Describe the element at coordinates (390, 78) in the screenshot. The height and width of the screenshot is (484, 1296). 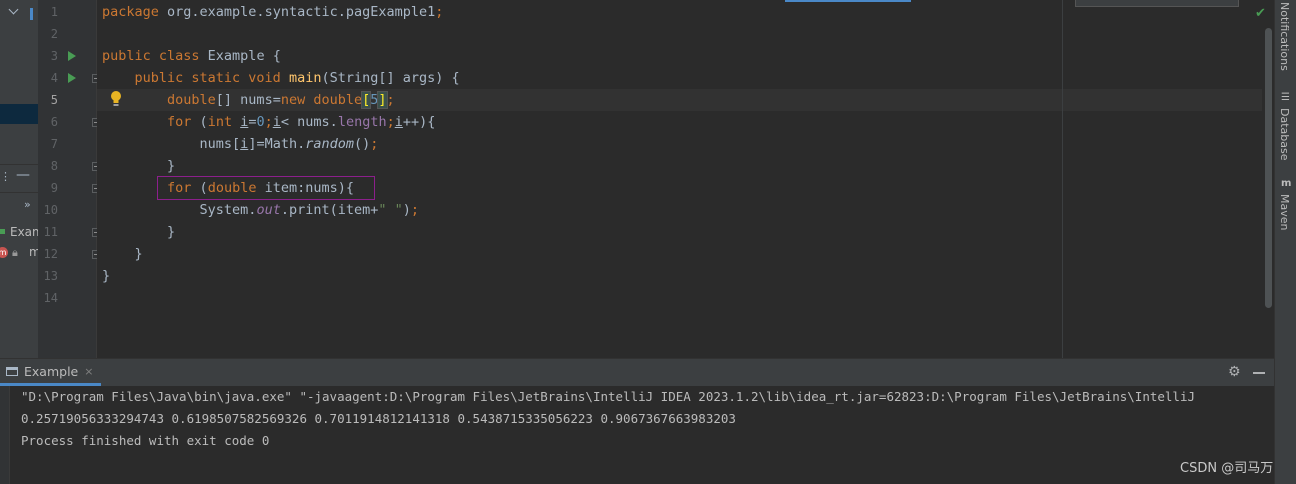
I see `code-token: (String[] args) {` at that location.